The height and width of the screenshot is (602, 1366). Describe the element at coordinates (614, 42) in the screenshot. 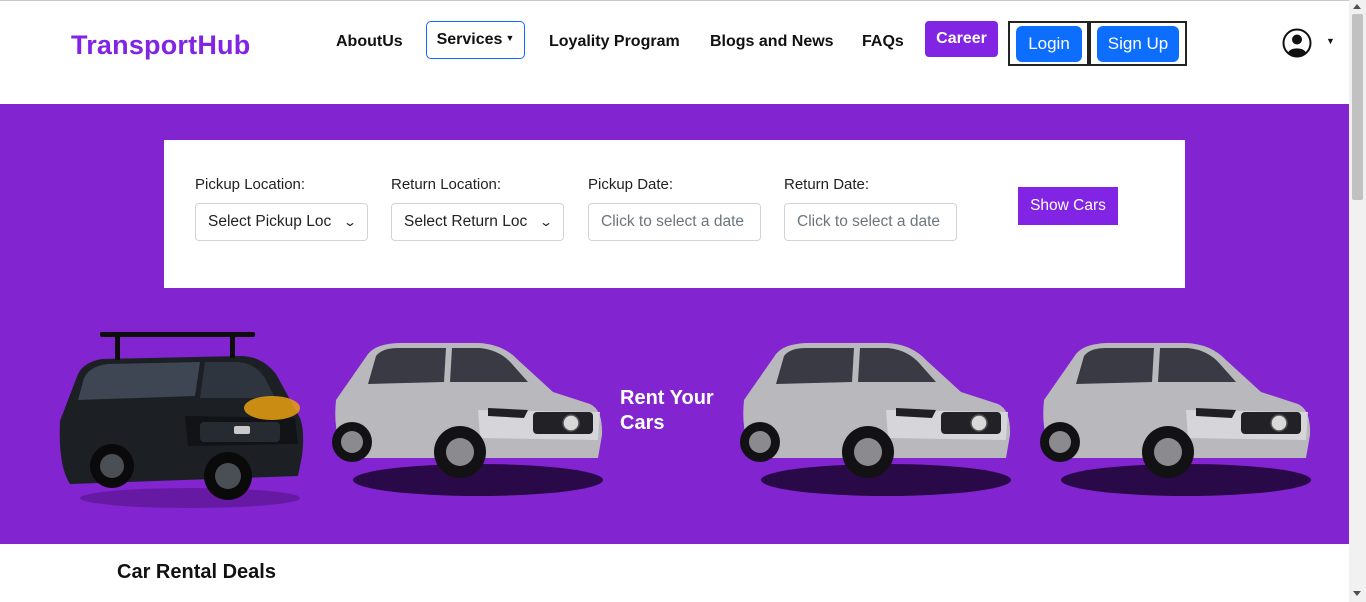

I see `nav-loyalty-program: Loyality Program` at that location.